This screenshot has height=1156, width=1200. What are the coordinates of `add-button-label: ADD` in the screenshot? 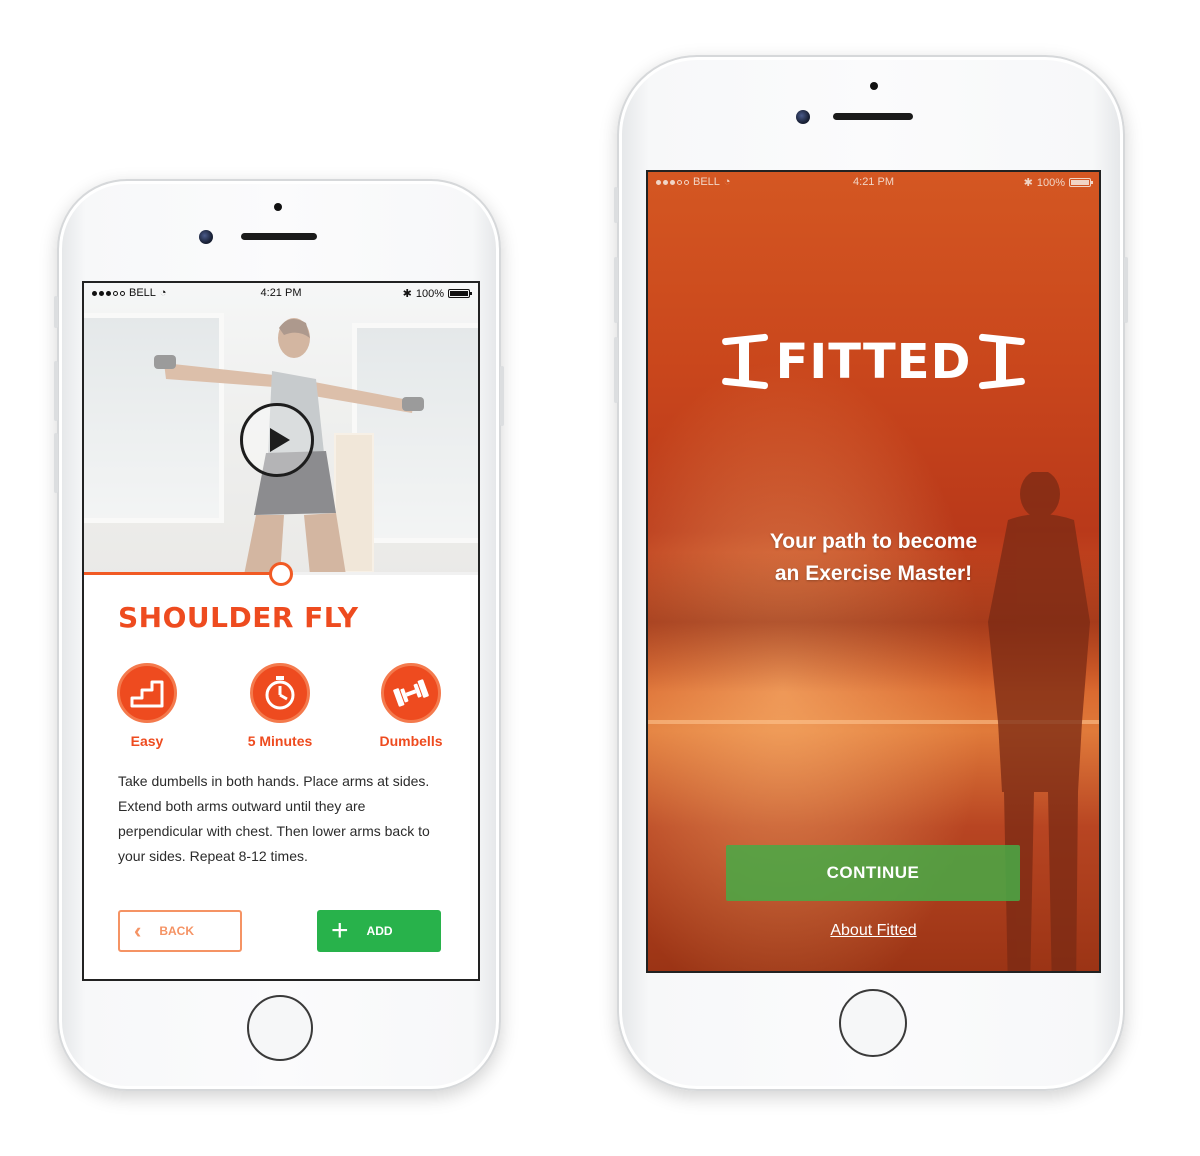 It's located at (379, 931).